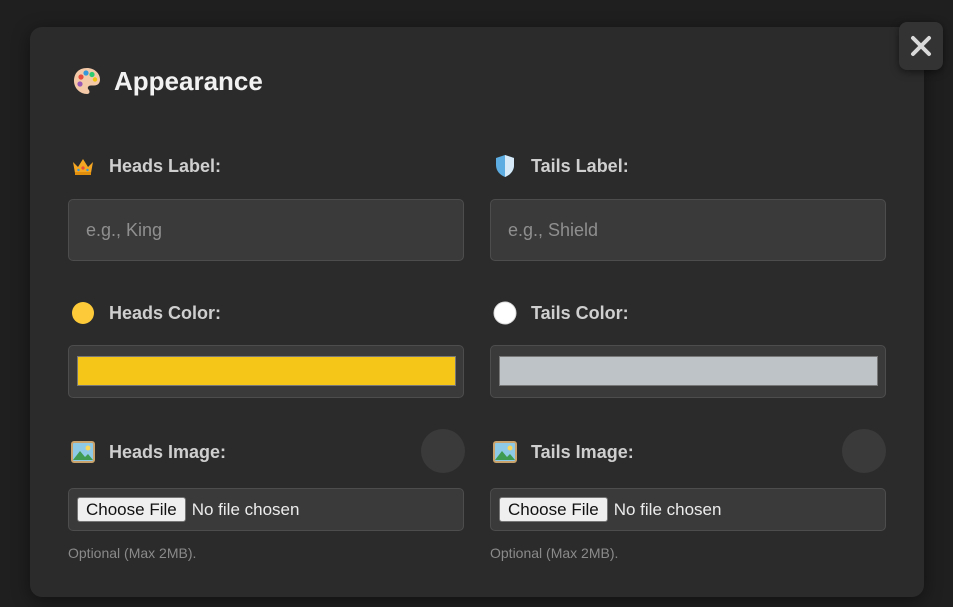 The width and height of the screenshot is (953, 607). What do you see at coordinates (864, 451) in the screenshot?
I see `tails-image-preview` at bounding box center [864, 451].